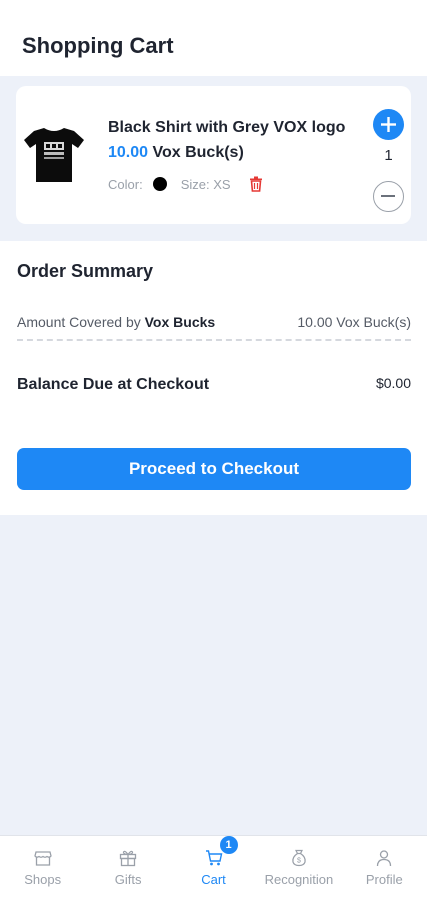 The image size is (427, 900). What do you see at coordinates (125, 184) in the screenshot?
I see `color-label: Color:` at bounding box center [125, 184].